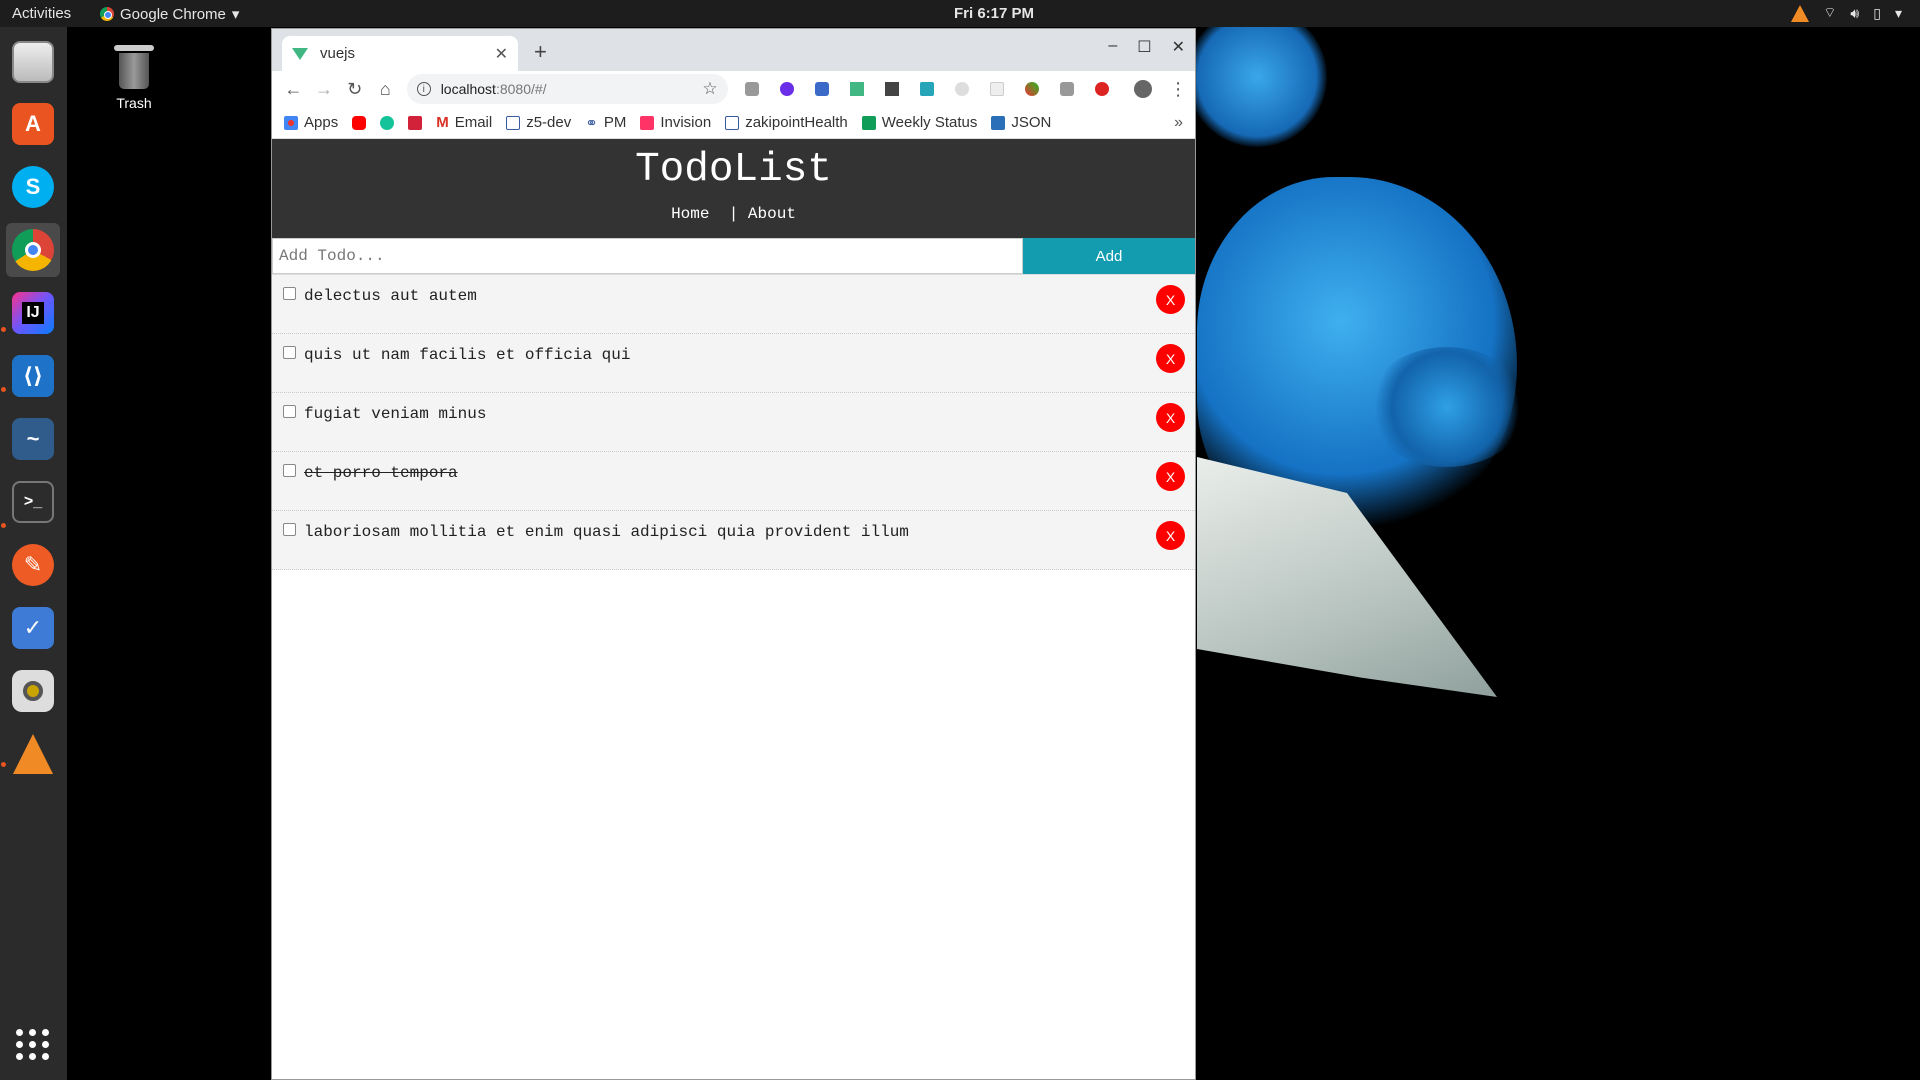 The image size is (1920, 1080). What do you see at coordinates (33, 313) in the screenshot?
I see `dock-intellij: IJ` at bounding box center [33, 313].